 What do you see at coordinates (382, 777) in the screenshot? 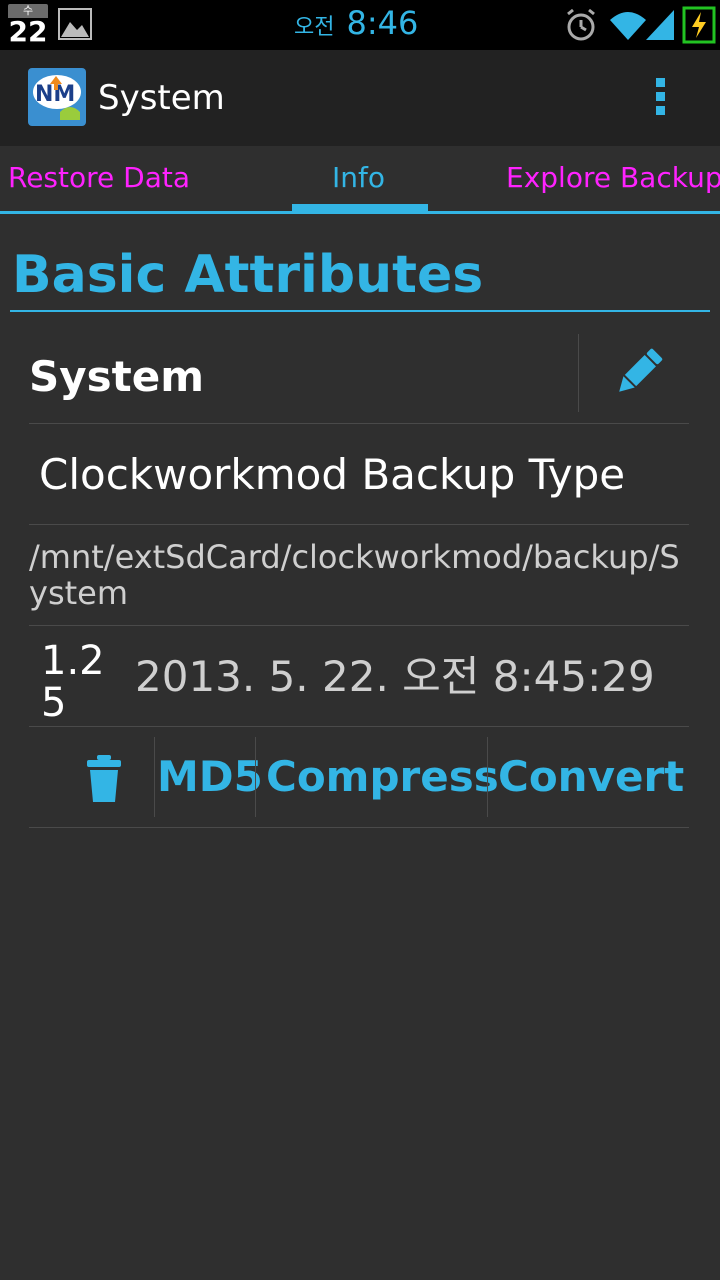
I see `compress-button: Compress` at bounding box center [382, 777].